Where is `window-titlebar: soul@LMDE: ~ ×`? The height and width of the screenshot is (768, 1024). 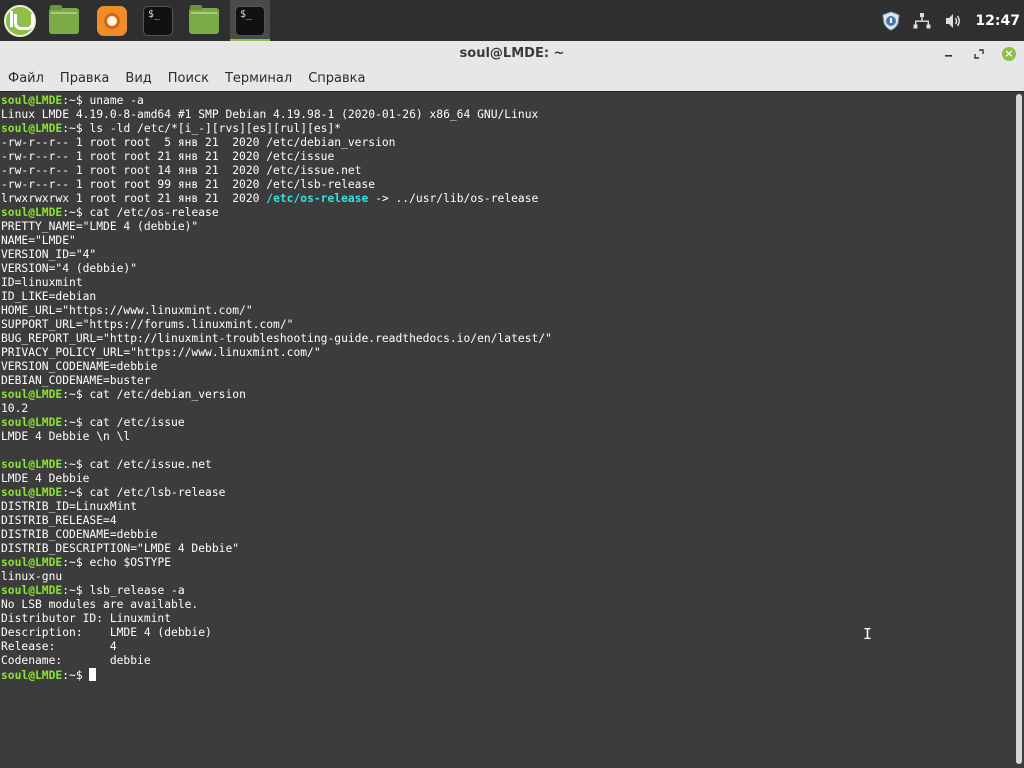
window-titlebar: soul@LMDE: ~ × is located at coordinates (512, 53).